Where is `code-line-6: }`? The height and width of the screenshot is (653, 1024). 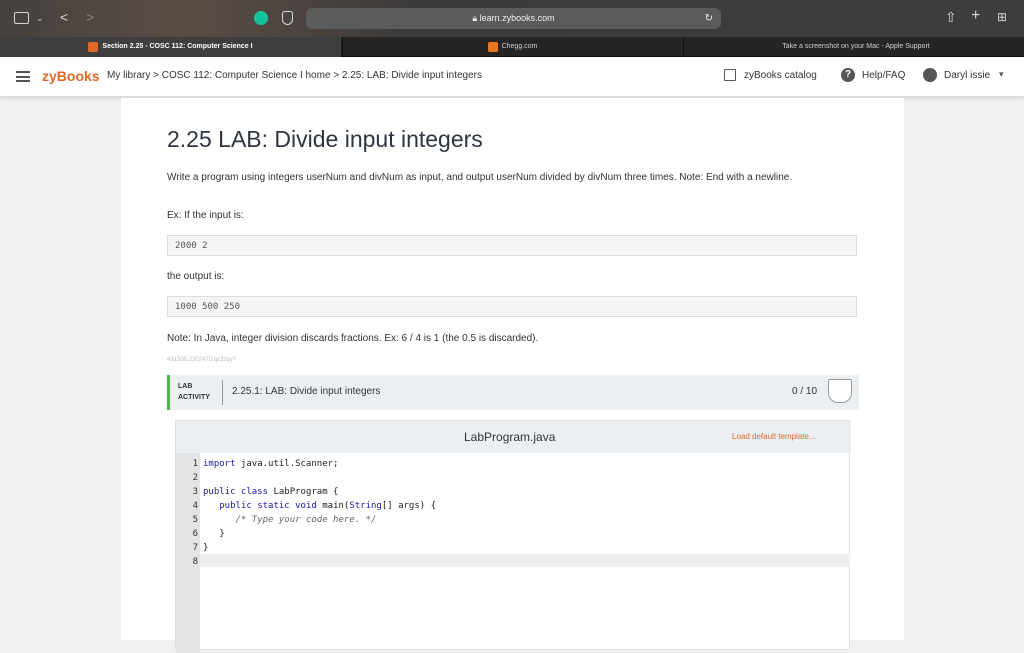 code-line-6: } is located at coordinates (214, 534).